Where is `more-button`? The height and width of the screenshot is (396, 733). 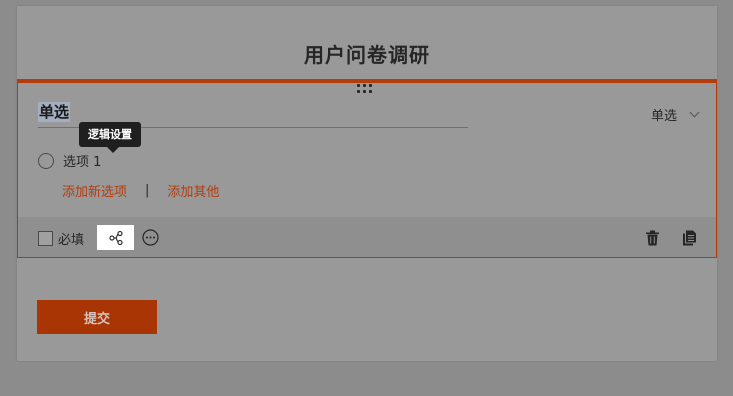
more-button is located at coordinates (150, 237).